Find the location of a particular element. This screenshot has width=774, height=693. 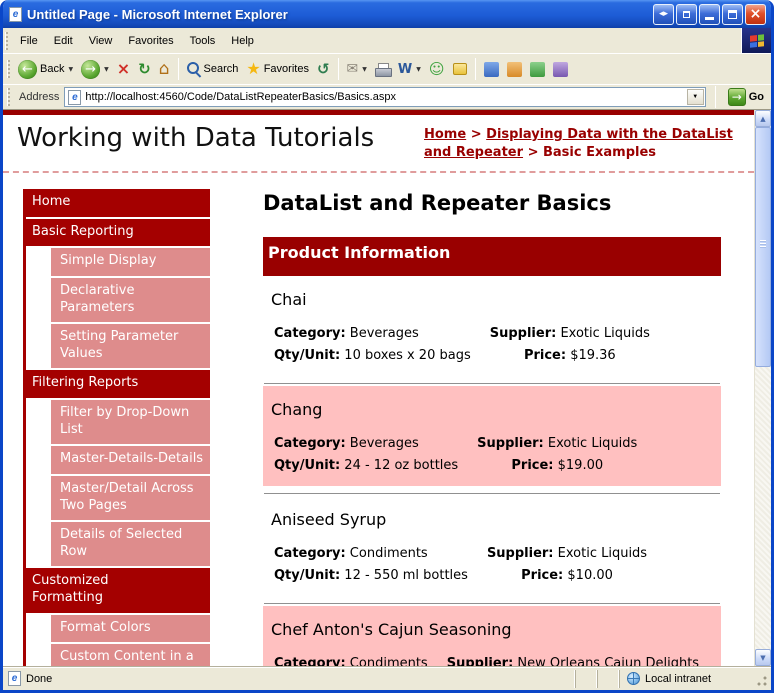

extra-window-button-1: ◂▸ is located at coordinates (663, 14).